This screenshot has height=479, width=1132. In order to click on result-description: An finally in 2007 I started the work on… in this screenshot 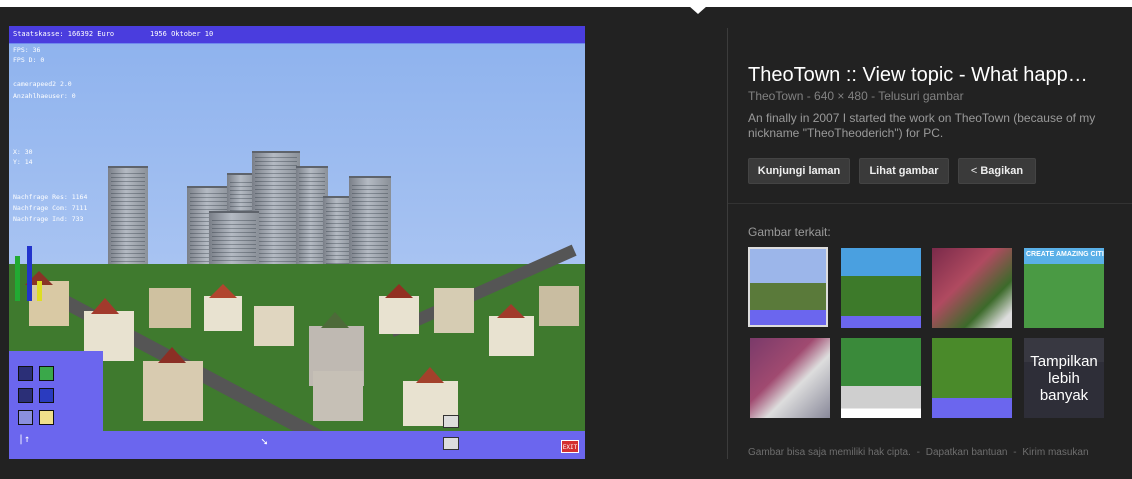, I will do `click(922, 125)`.